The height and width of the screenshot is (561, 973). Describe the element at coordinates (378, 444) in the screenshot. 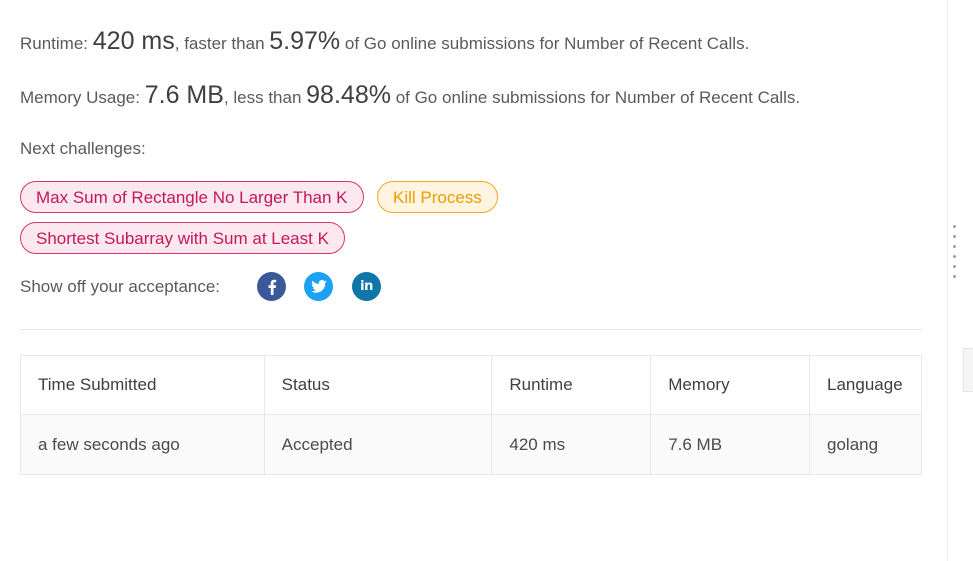

I see `cell-status-accepted-link: Accepted` at that location.